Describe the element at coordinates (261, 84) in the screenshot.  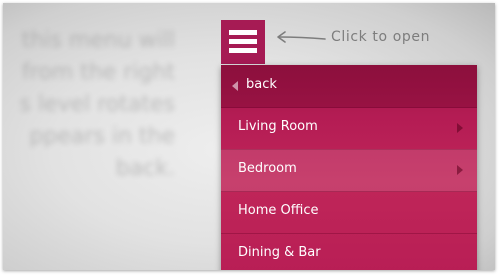
I see `menu-back-label: back` at that location.